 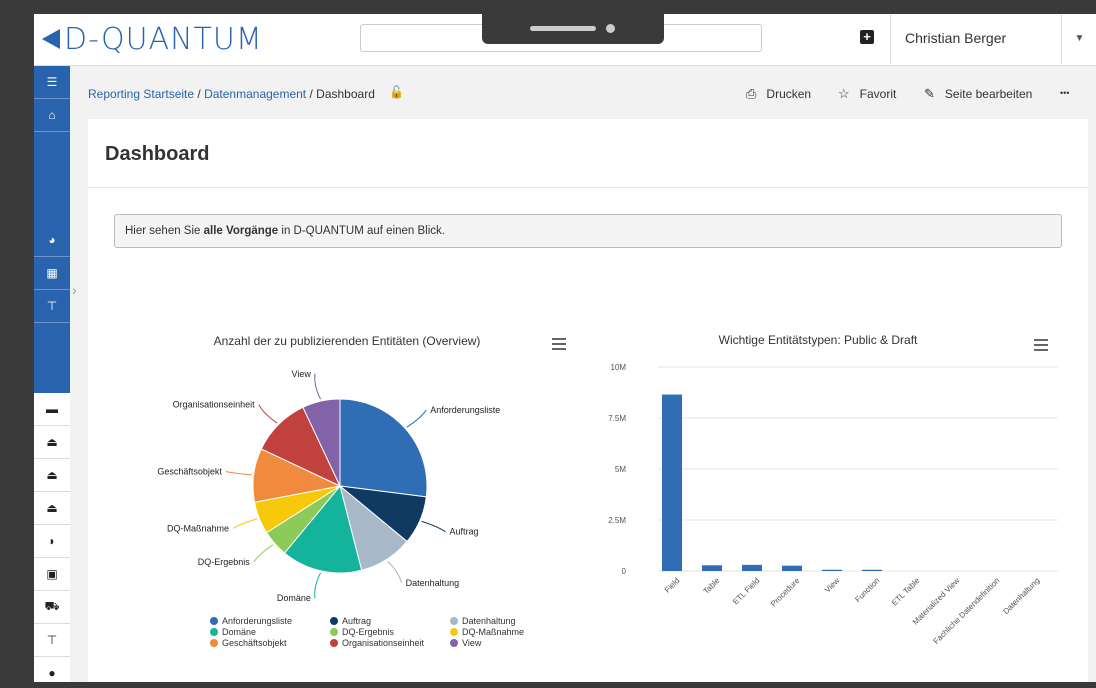 I want to click on logo-triangle-icon, so click(x=51, y=39).